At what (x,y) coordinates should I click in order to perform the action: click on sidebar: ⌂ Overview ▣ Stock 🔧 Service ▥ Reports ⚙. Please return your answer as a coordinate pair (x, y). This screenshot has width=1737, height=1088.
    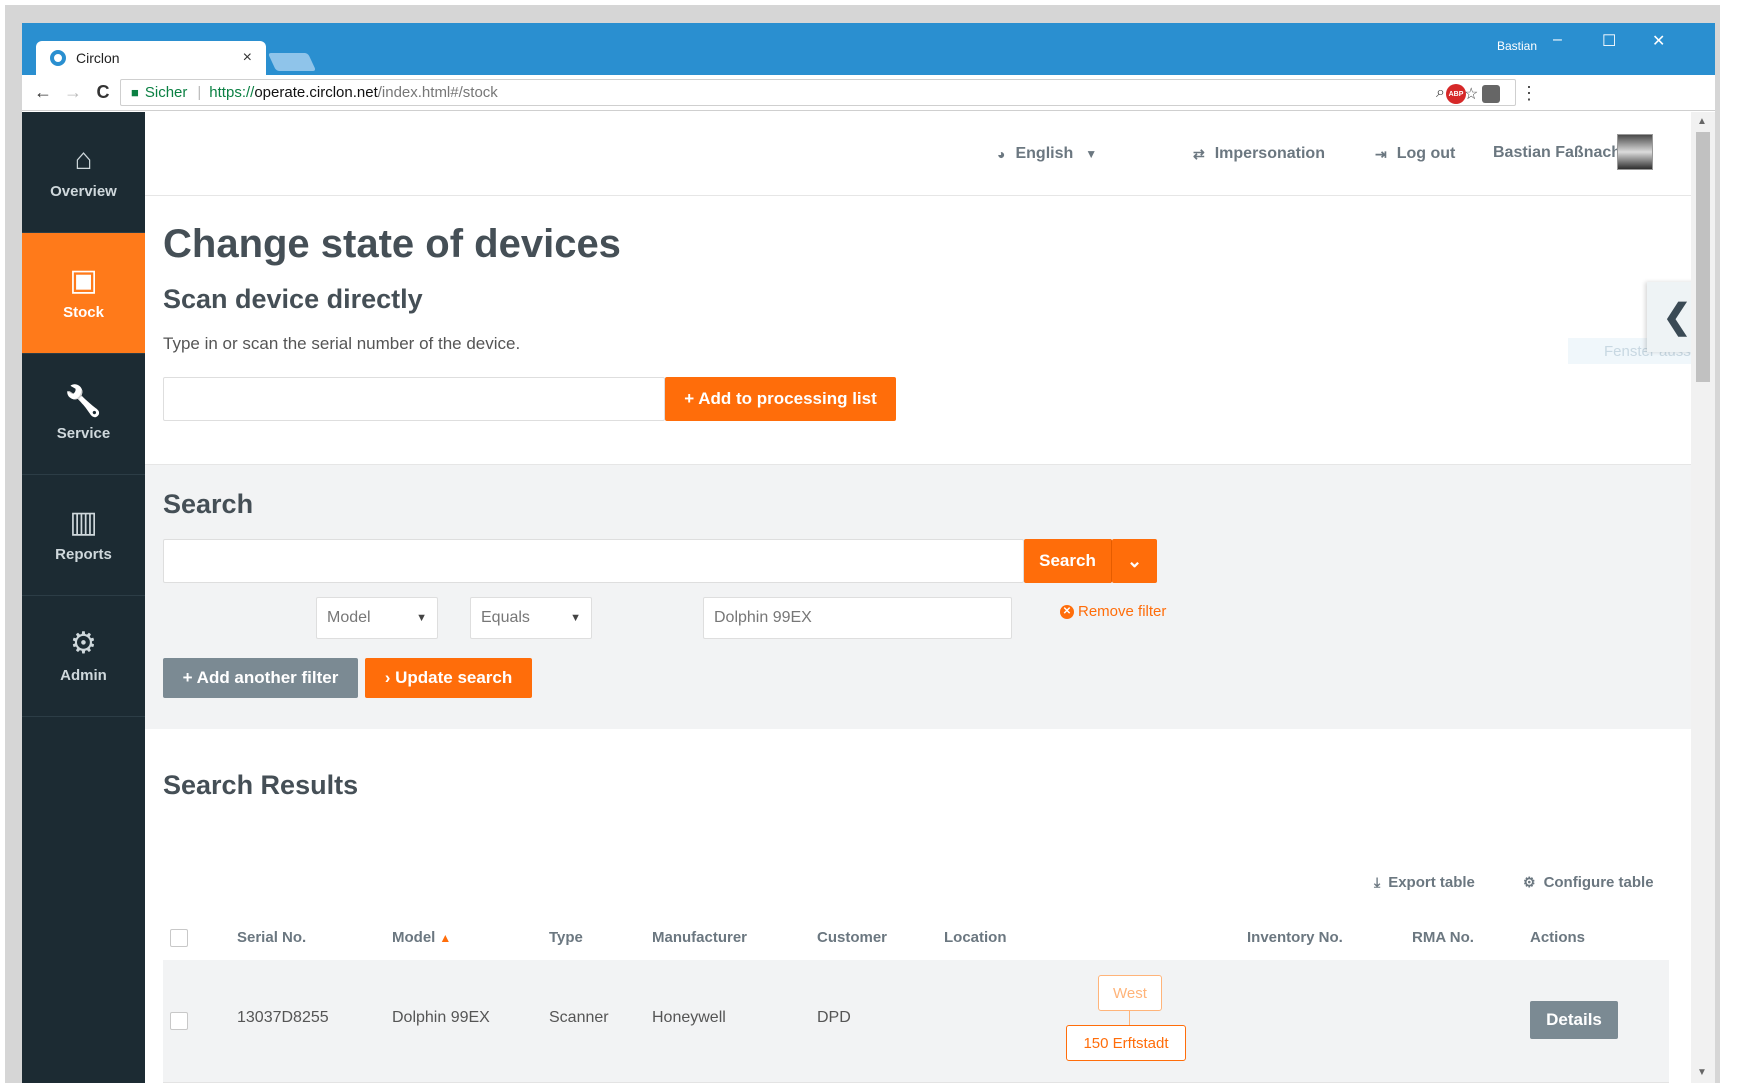
    Looking at the image, I should click on (83, 597).